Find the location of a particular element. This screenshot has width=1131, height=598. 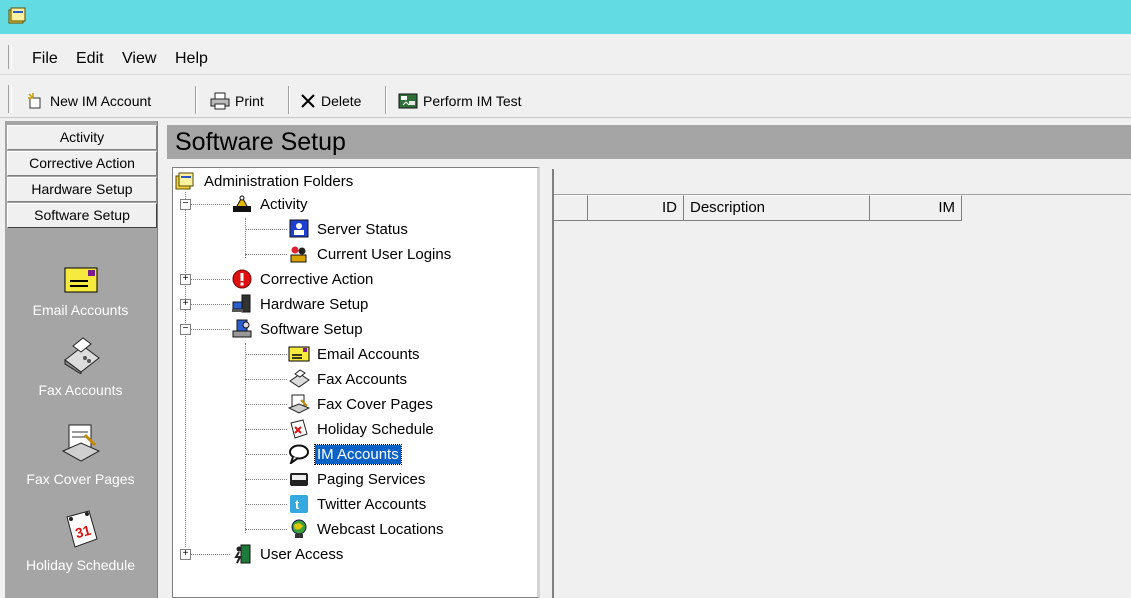

perform-im-test-label: Perform IM Test is located at coordinates (472, 101).